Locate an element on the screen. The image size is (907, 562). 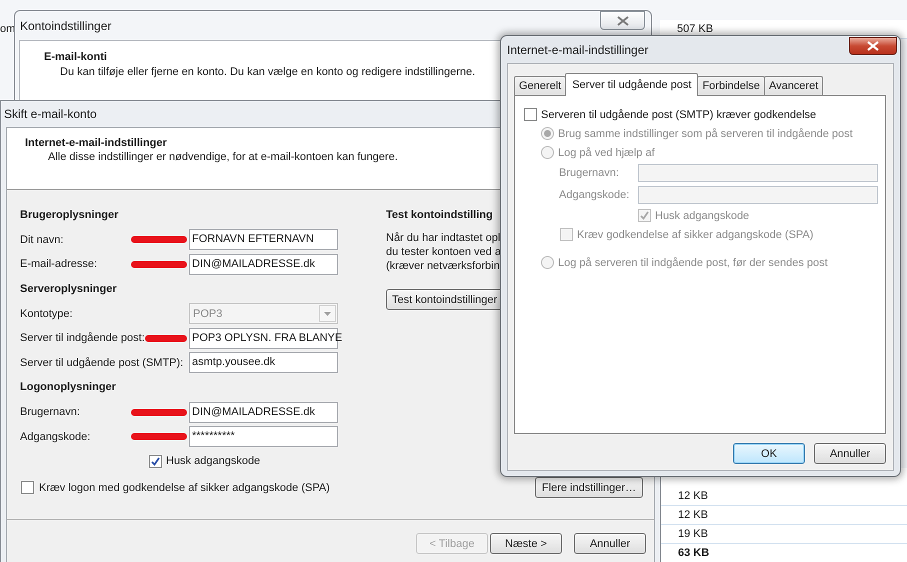
section-heading: Logonoplysninger is located at coordinates (68, 387).